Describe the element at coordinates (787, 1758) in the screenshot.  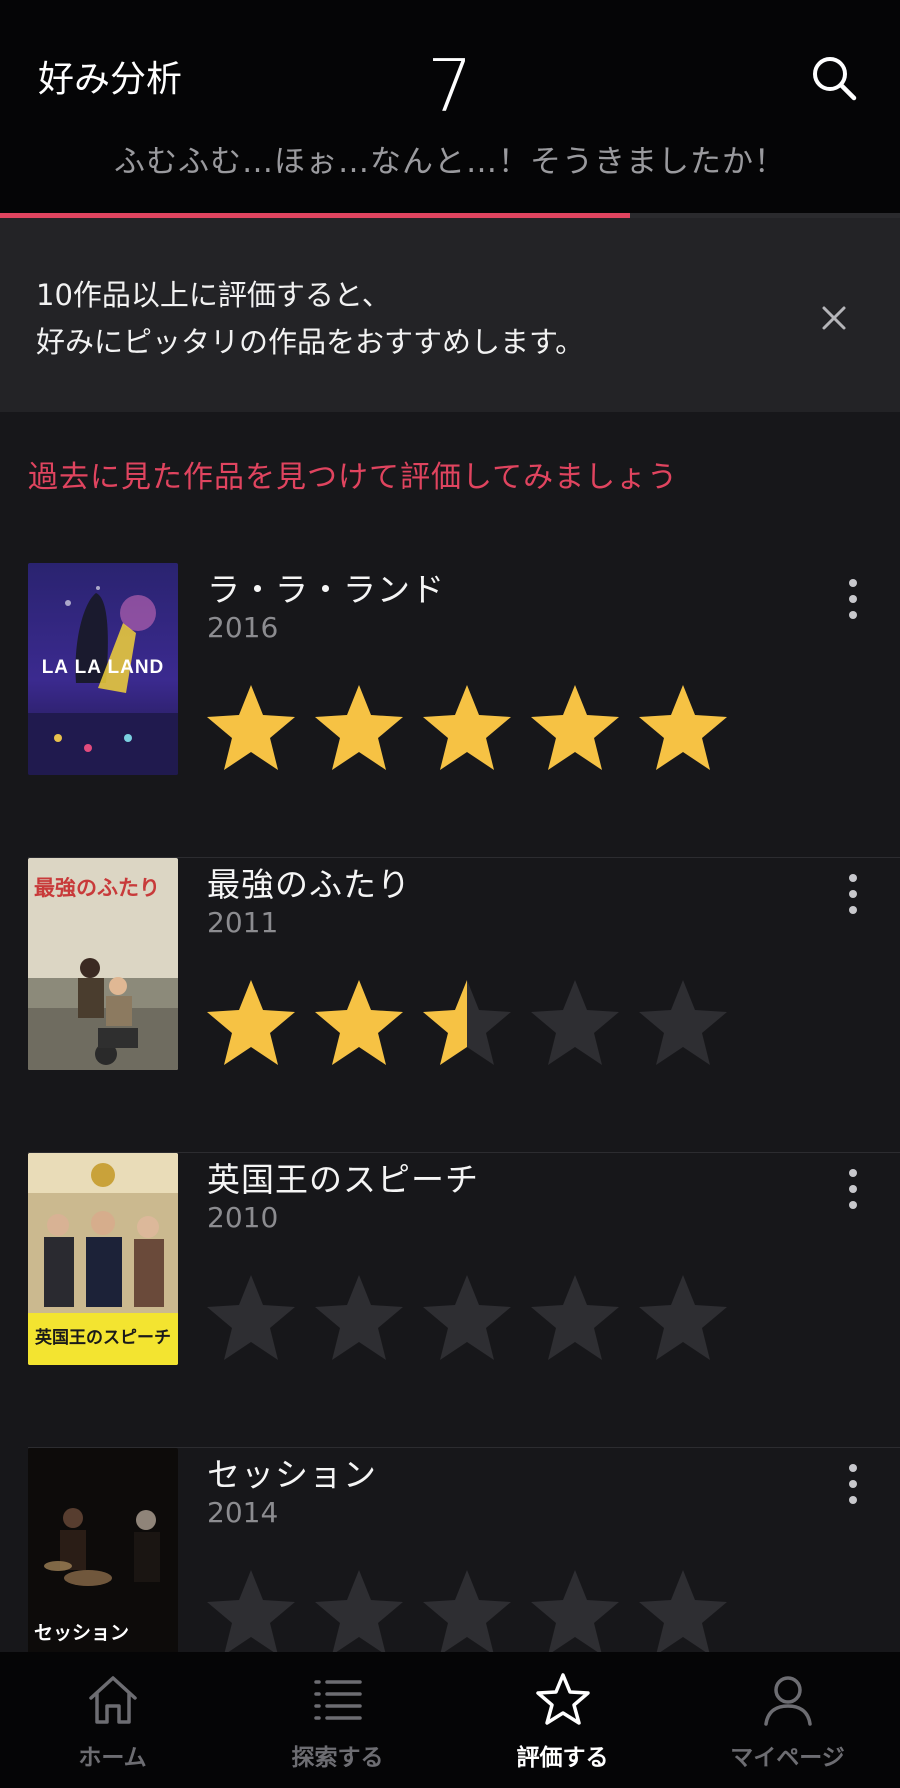
I see `tab-label: マイページ` at that location.